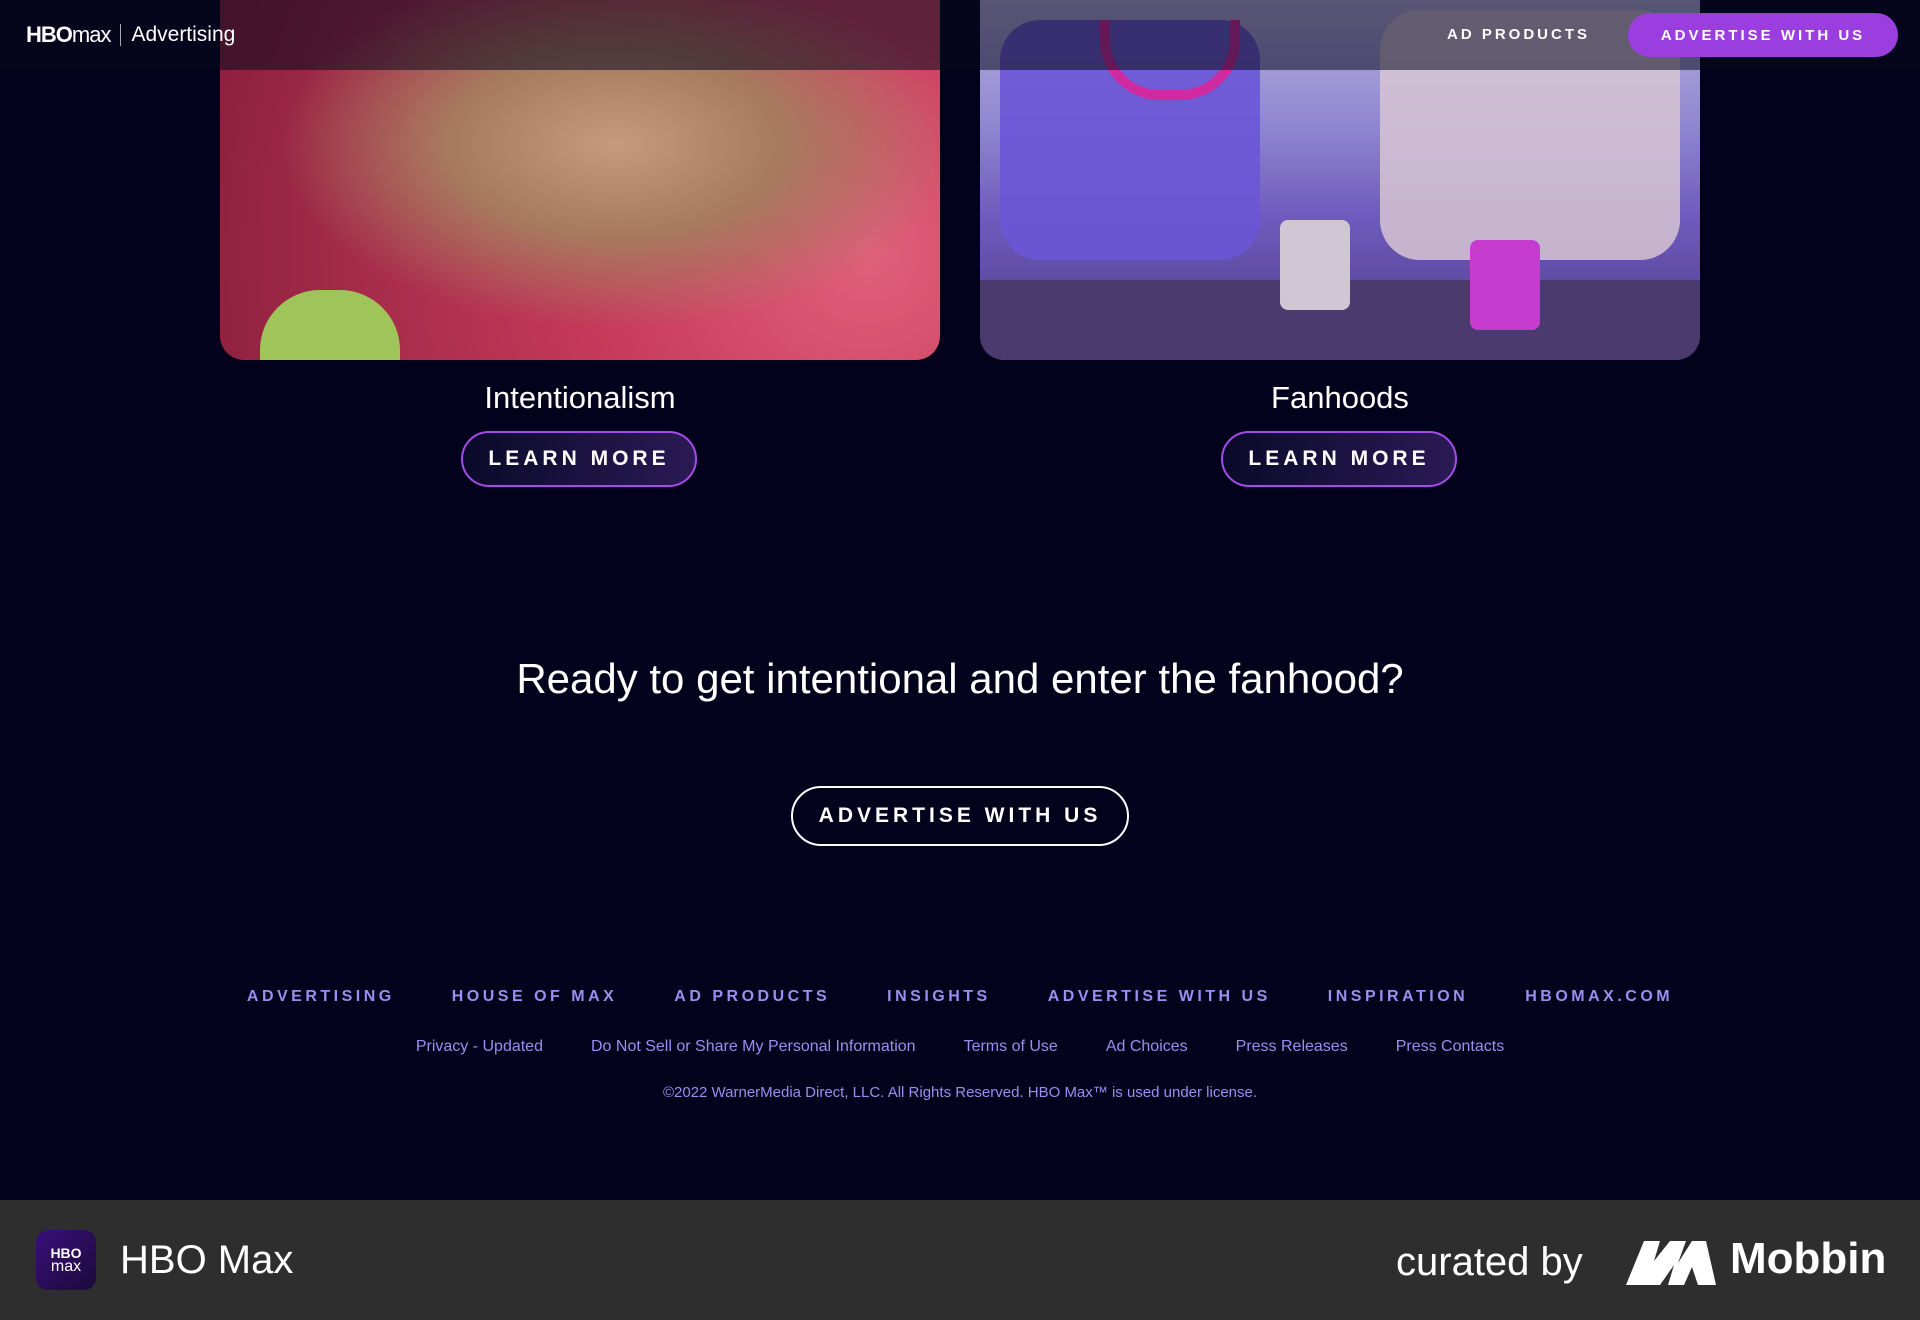 This screenshot has height=1320, width=1920. What do you see at coordinates (580, 397) in the screenshot?
I see `card-title-intentionalism: Intentionalism` at bounding box center [580, 397].